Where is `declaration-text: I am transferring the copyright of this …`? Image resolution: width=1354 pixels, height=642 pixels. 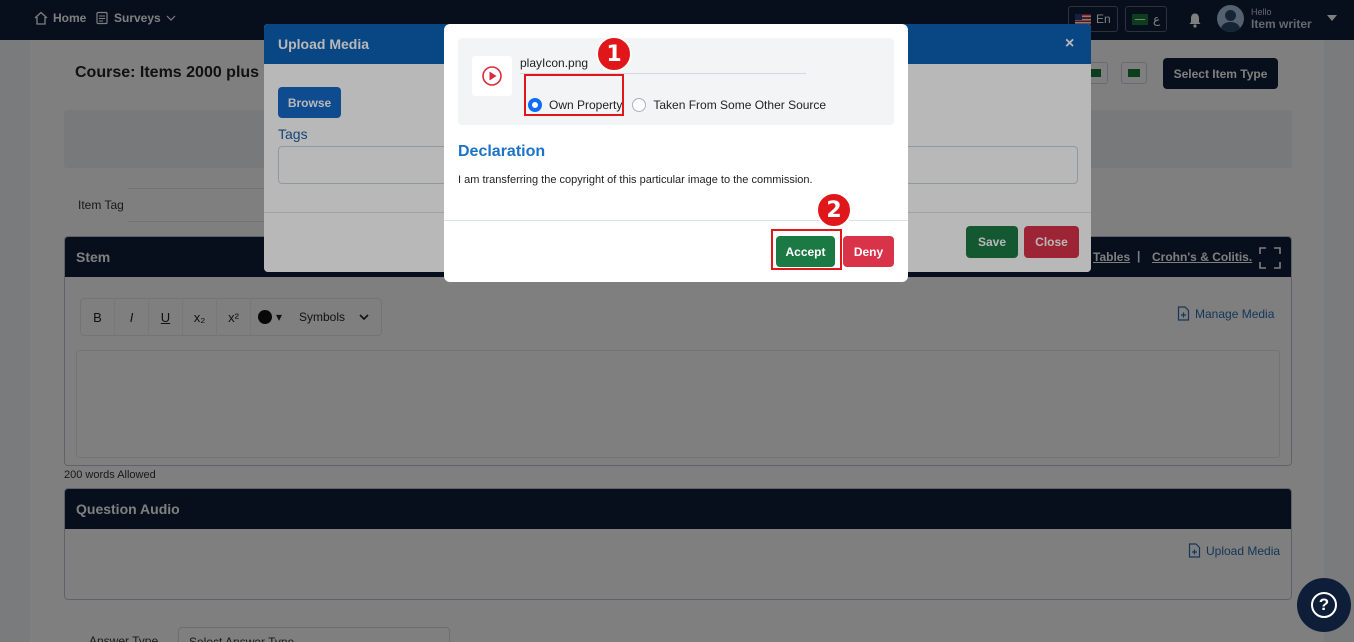 declaration-text: I am transferring the copyright of this … is located at coordinates (635, 180).